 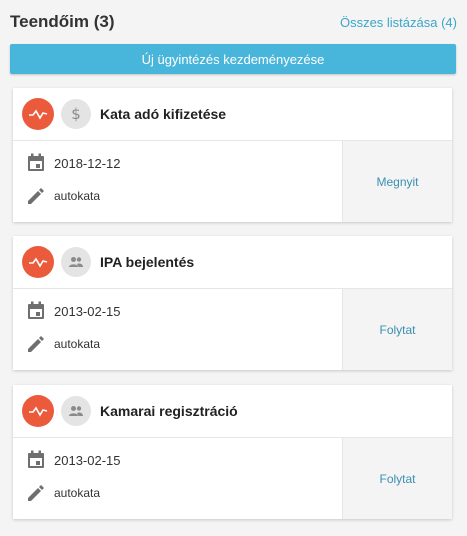 I want to click on card-title: Kamarai regisztráció, so click(x=169, y=411).